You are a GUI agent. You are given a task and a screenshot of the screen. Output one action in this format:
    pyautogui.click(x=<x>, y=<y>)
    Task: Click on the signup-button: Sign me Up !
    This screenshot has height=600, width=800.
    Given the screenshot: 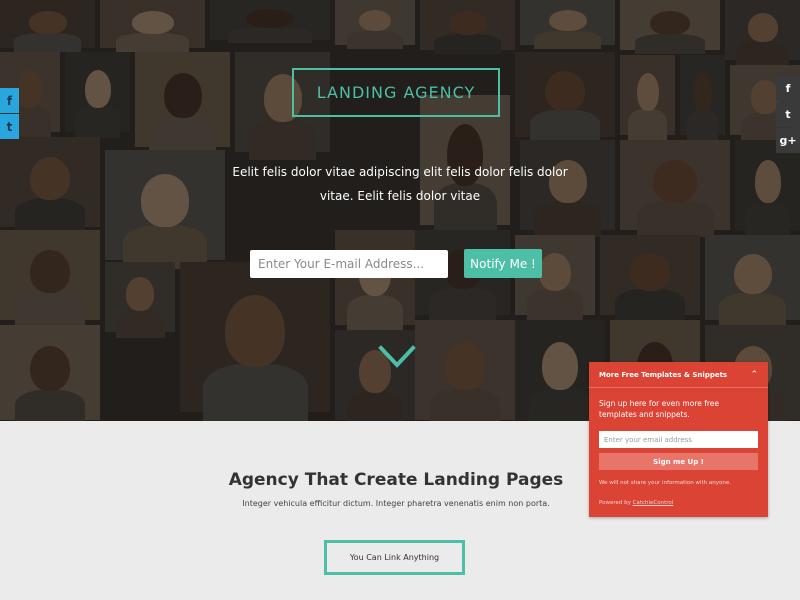 What is the action you would take?
    pyautogui.click(x=678, y=461)
    